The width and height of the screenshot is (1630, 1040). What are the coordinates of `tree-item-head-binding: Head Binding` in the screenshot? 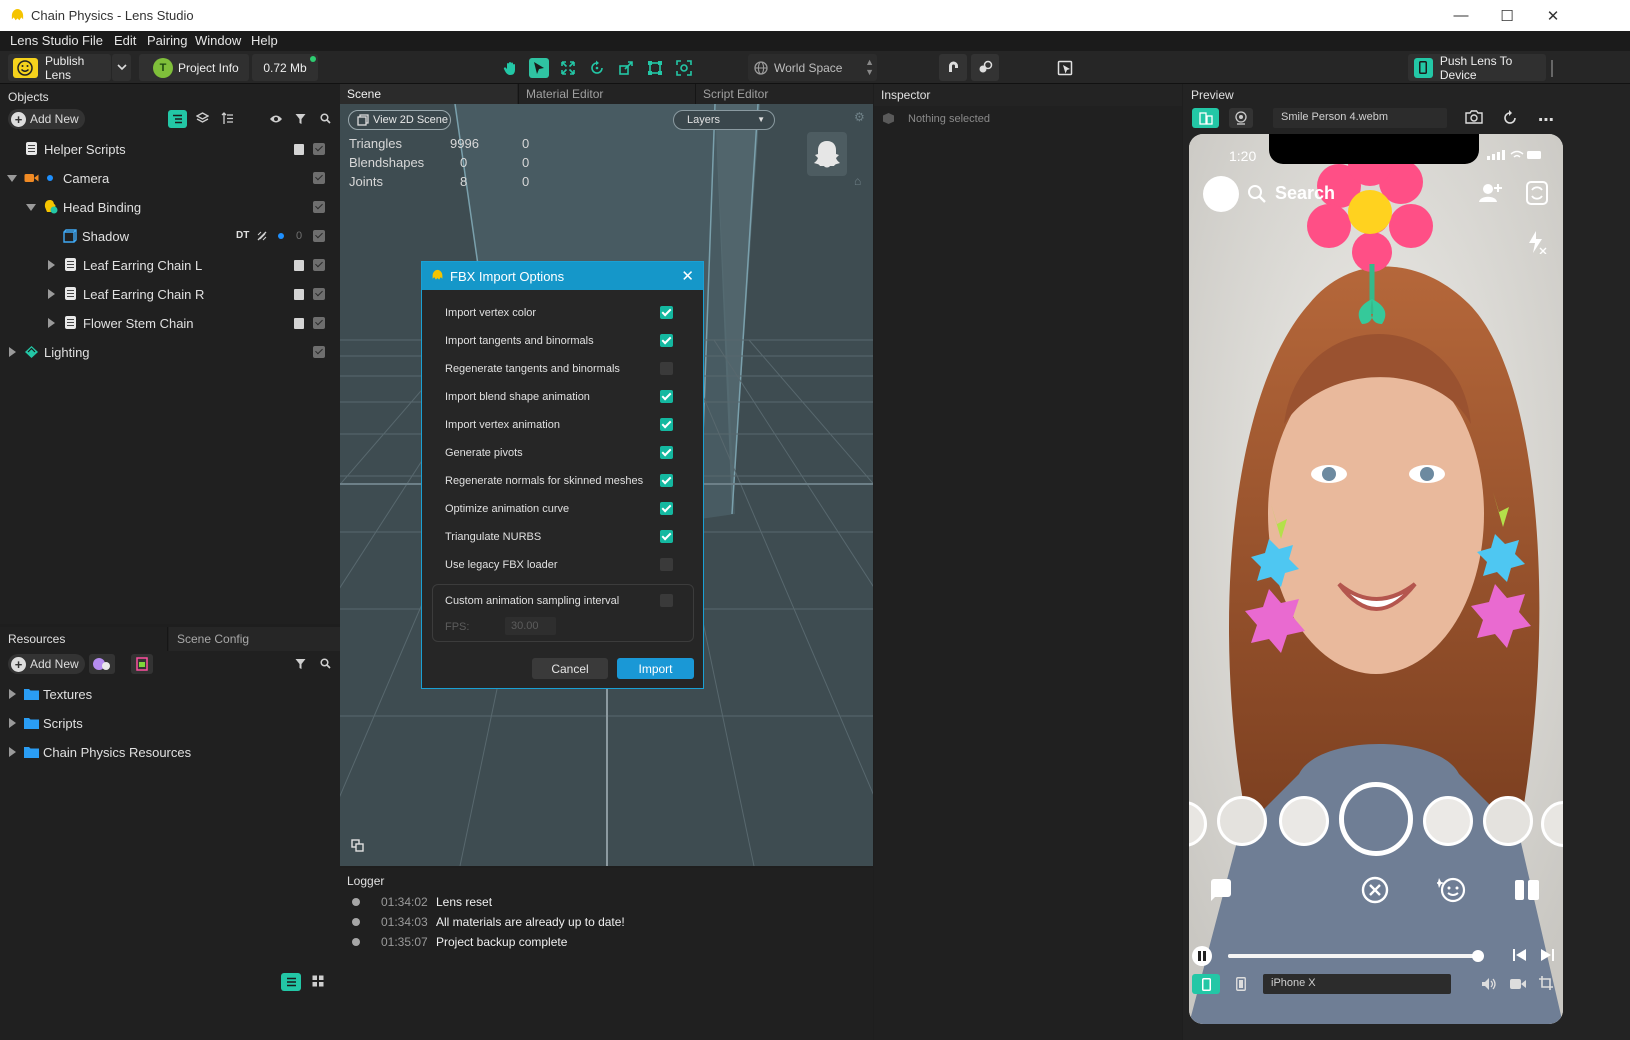 It's located at (170, 207).